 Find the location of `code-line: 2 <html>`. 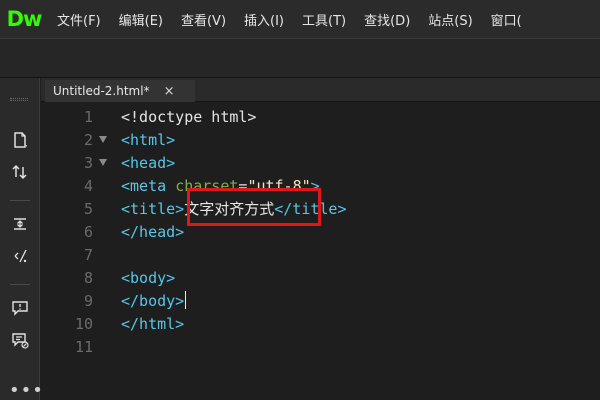

code-line: 2 <html> is located at coordinates (320, 140).